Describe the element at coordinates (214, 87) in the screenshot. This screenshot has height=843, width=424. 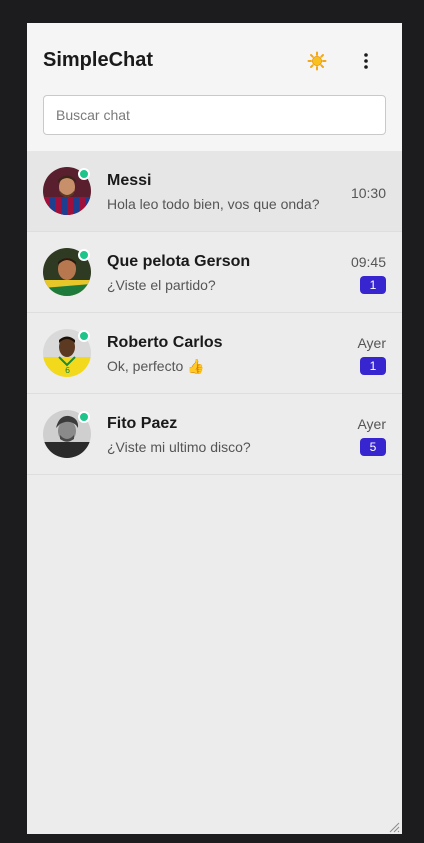
I see `header: SimpleChat` at that location.